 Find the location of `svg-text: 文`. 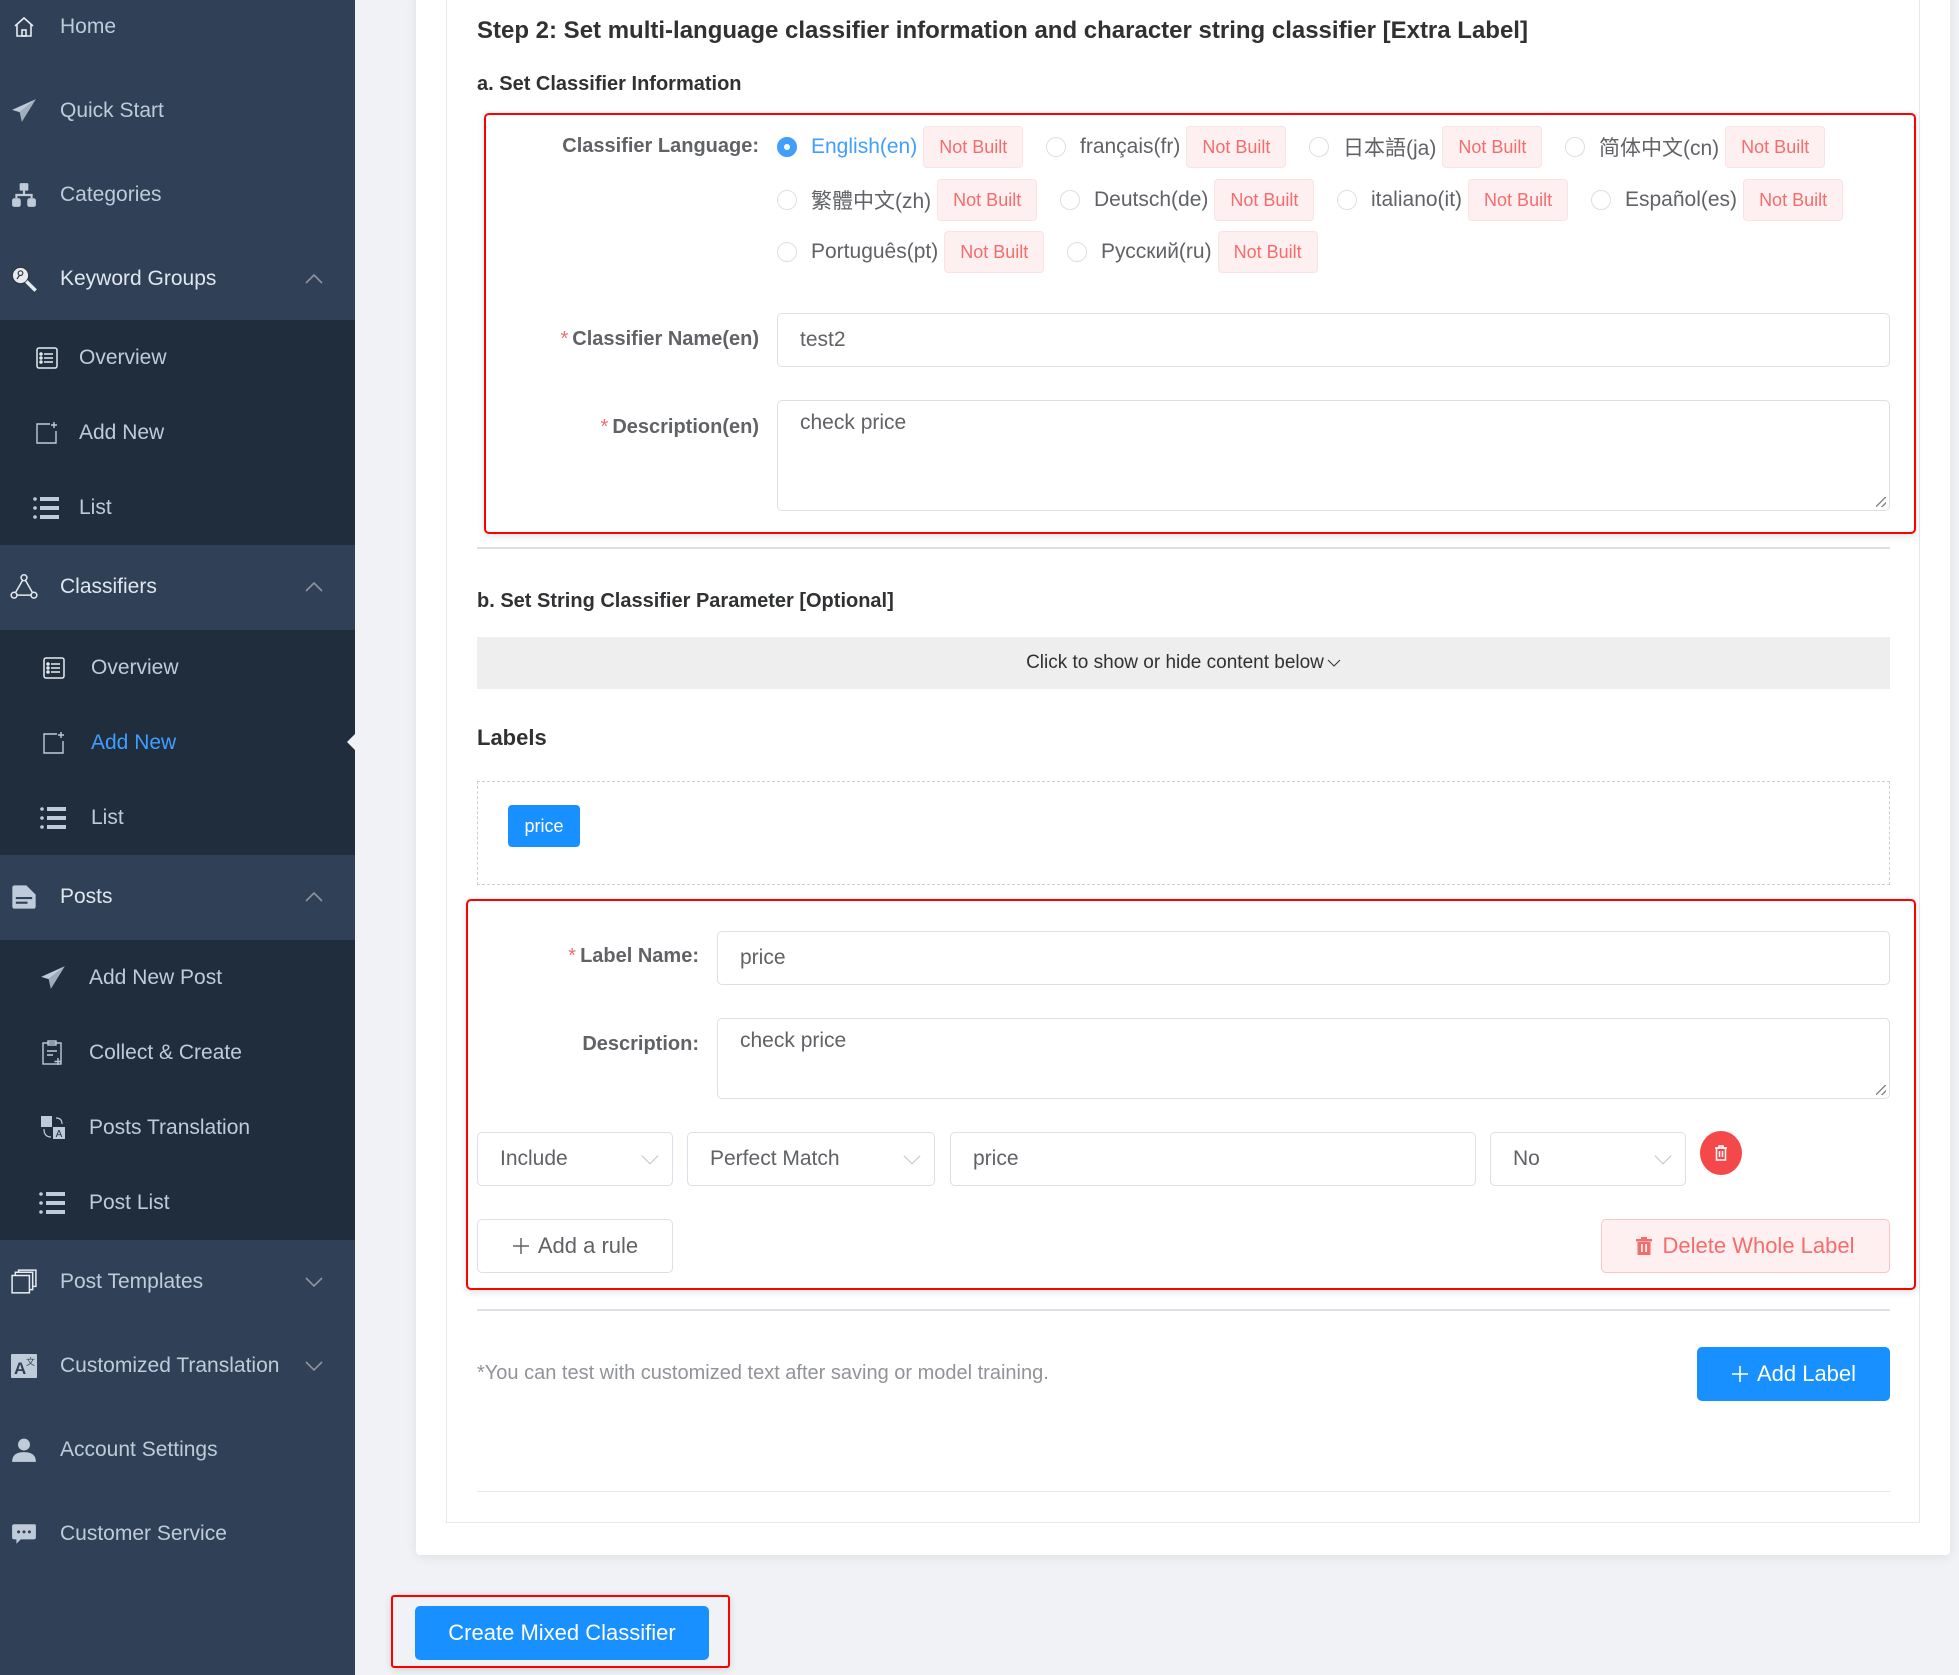

svg-text: 文 is located at coordinates (30, 1361).